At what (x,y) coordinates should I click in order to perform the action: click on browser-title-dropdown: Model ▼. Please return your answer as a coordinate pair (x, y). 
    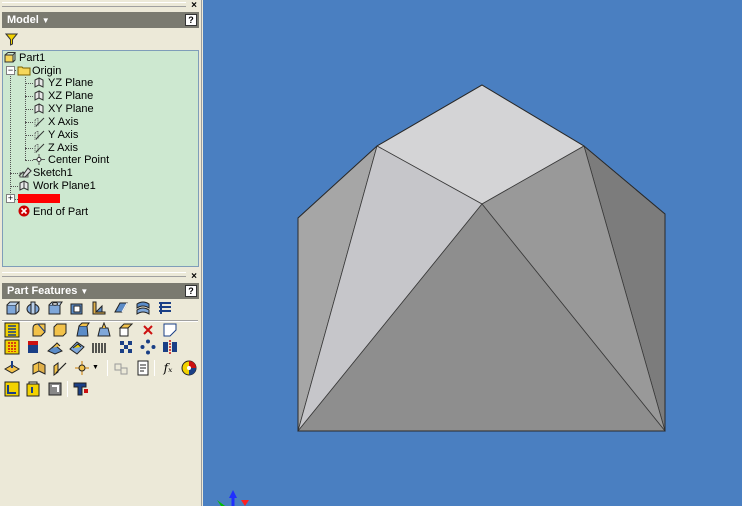
    Looking at the image, I should click on (29, 20).